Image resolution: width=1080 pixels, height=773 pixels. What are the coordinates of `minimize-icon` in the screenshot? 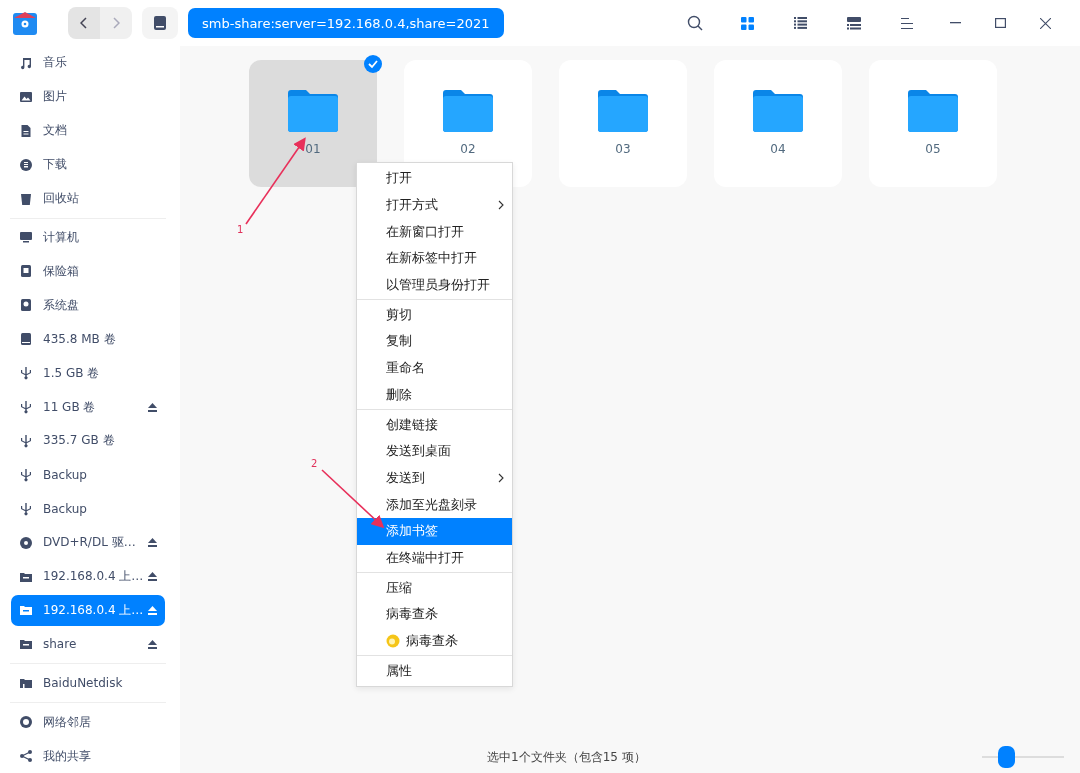 It's located at (955, 23).